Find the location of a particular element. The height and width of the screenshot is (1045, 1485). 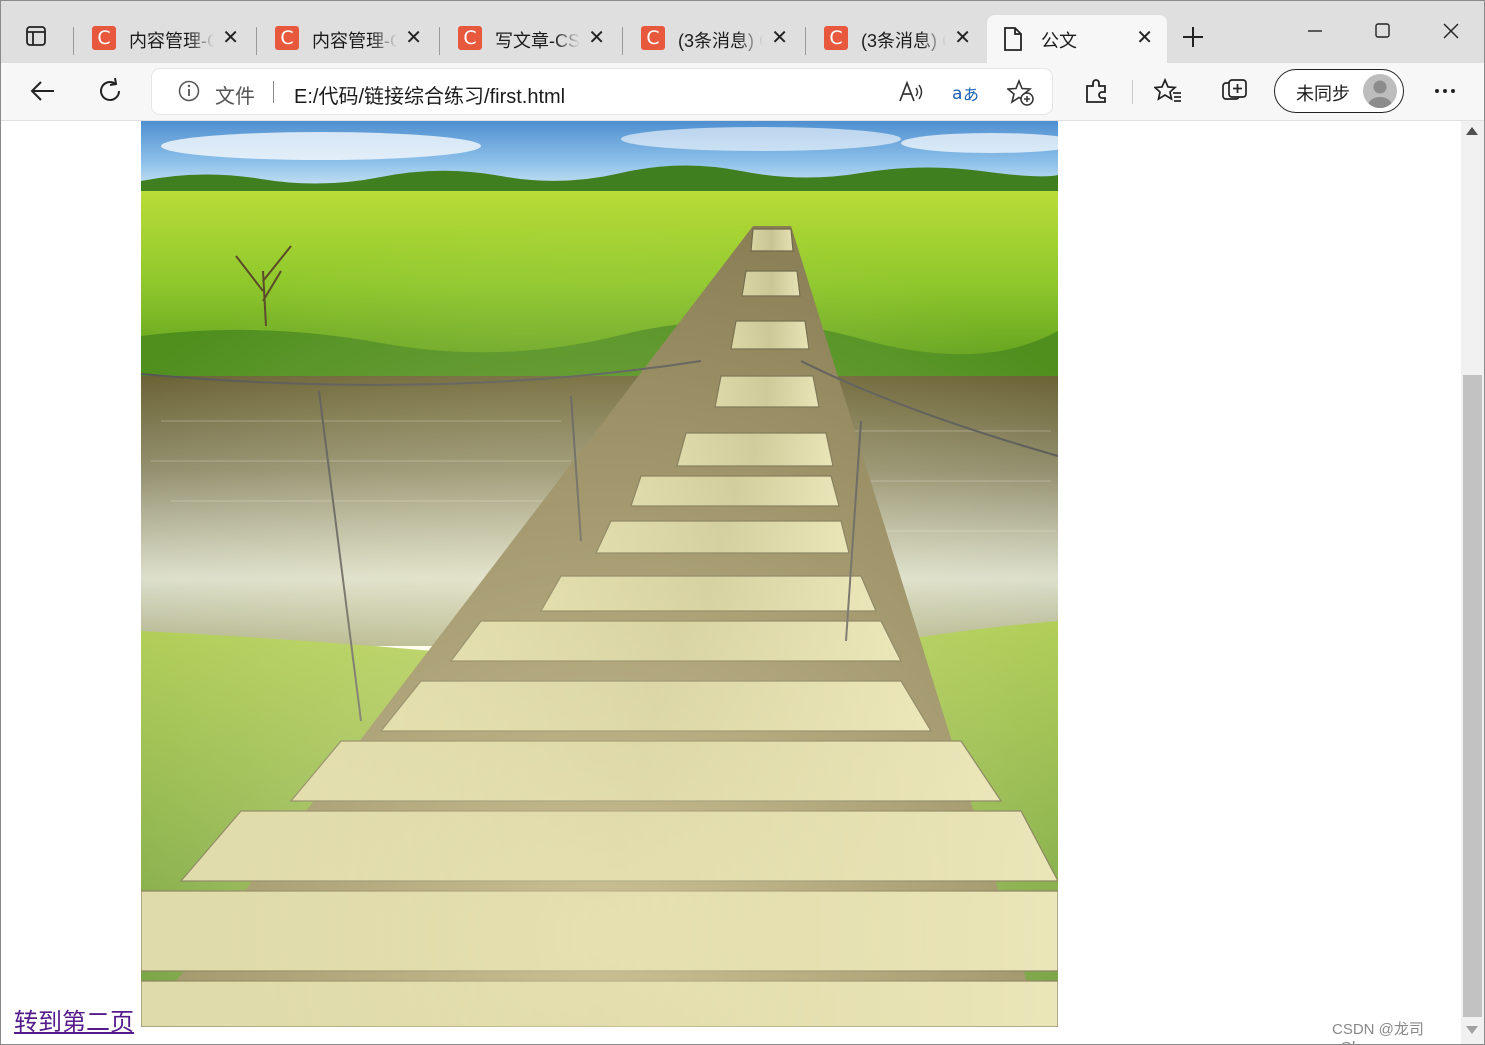

scroll-up-arrow-icon is located at coordinates (1472, 131).